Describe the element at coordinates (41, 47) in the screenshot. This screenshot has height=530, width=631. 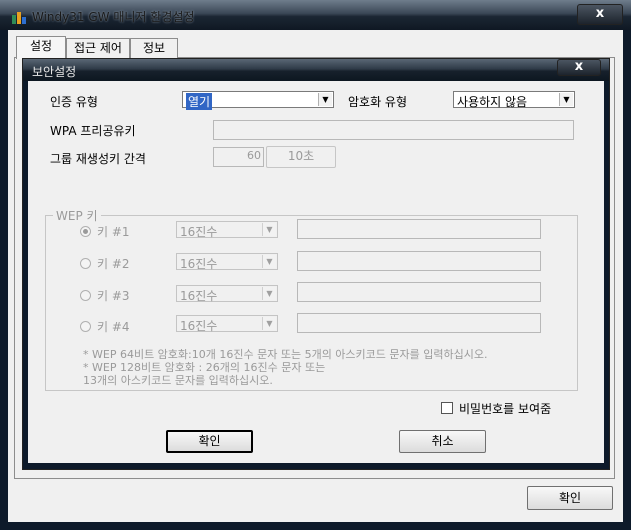
I see `tab-settings: 설정` at that location.